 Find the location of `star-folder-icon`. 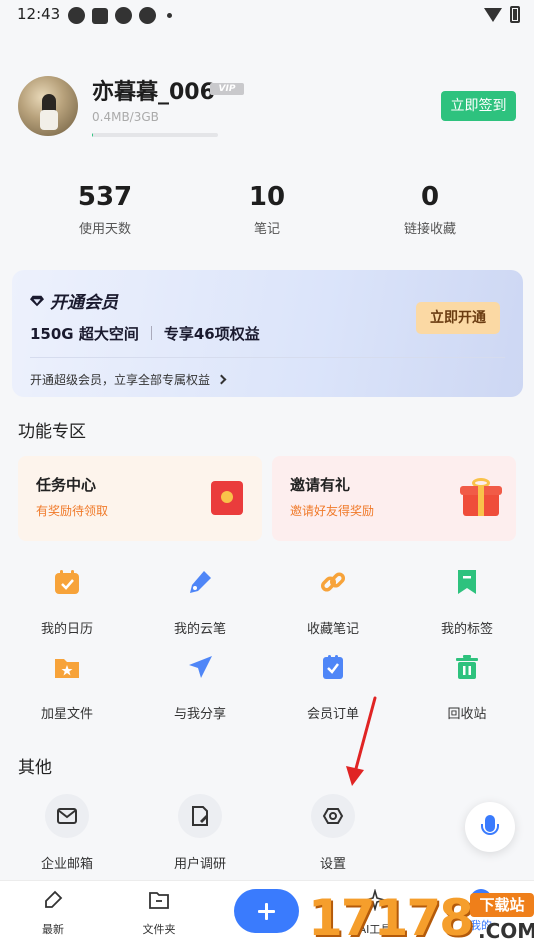

star-folder-icon is located at coordinates (67, 668).